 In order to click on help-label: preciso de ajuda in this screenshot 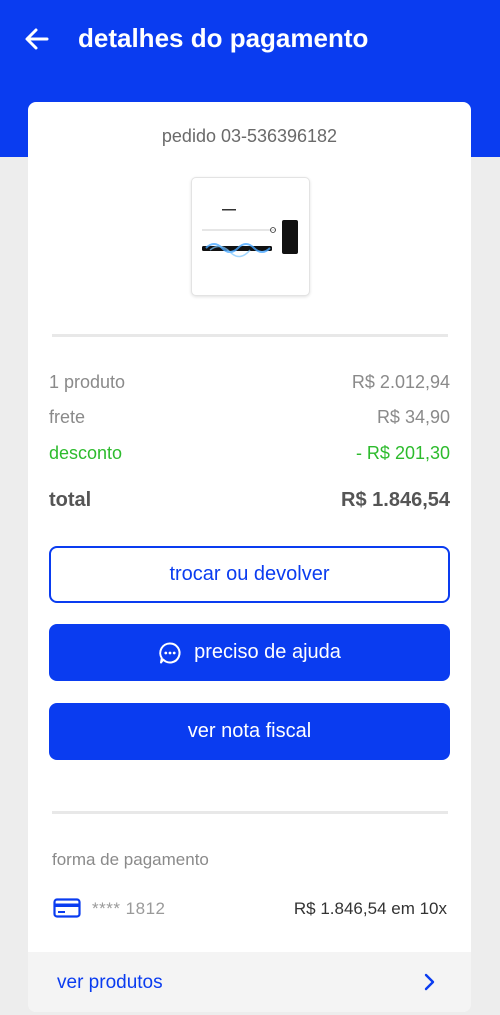, I will do `click(267, 652)`.